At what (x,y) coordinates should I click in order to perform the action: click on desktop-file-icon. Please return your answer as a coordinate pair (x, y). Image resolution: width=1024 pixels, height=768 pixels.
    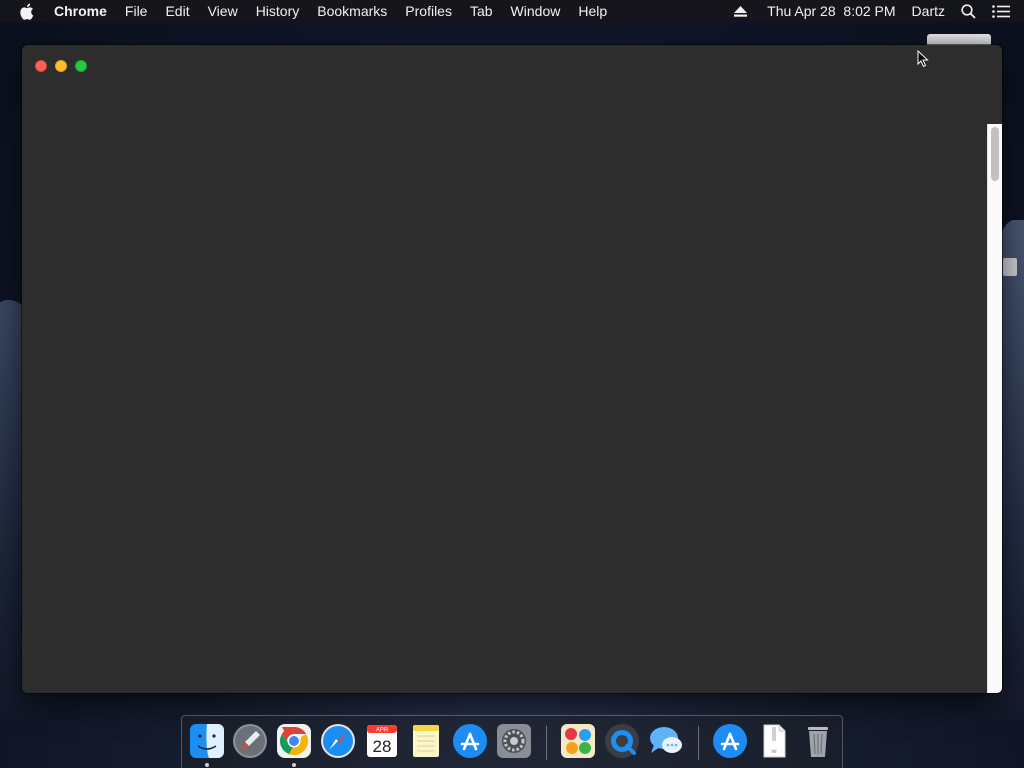
    Looking at the image, I should click on (1010, 267).